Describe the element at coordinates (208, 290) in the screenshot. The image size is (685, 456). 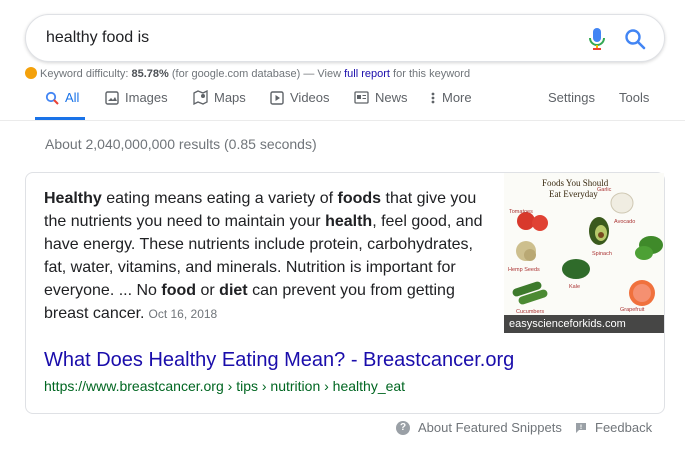
I see `snippet-segment: or` at that location.